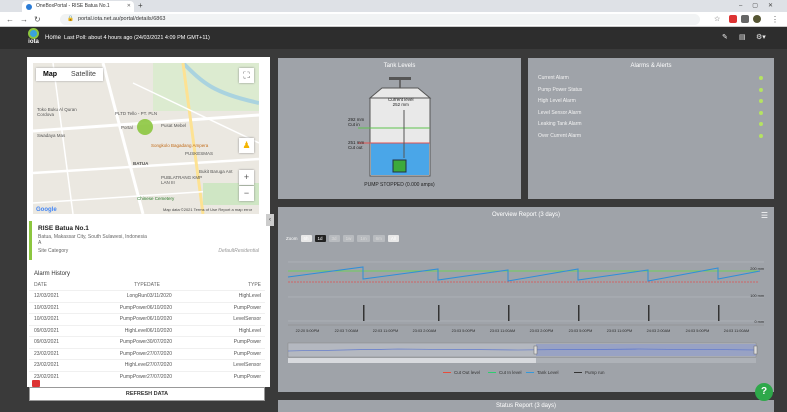  I want to click on site-sub: A, so click(40, 243).